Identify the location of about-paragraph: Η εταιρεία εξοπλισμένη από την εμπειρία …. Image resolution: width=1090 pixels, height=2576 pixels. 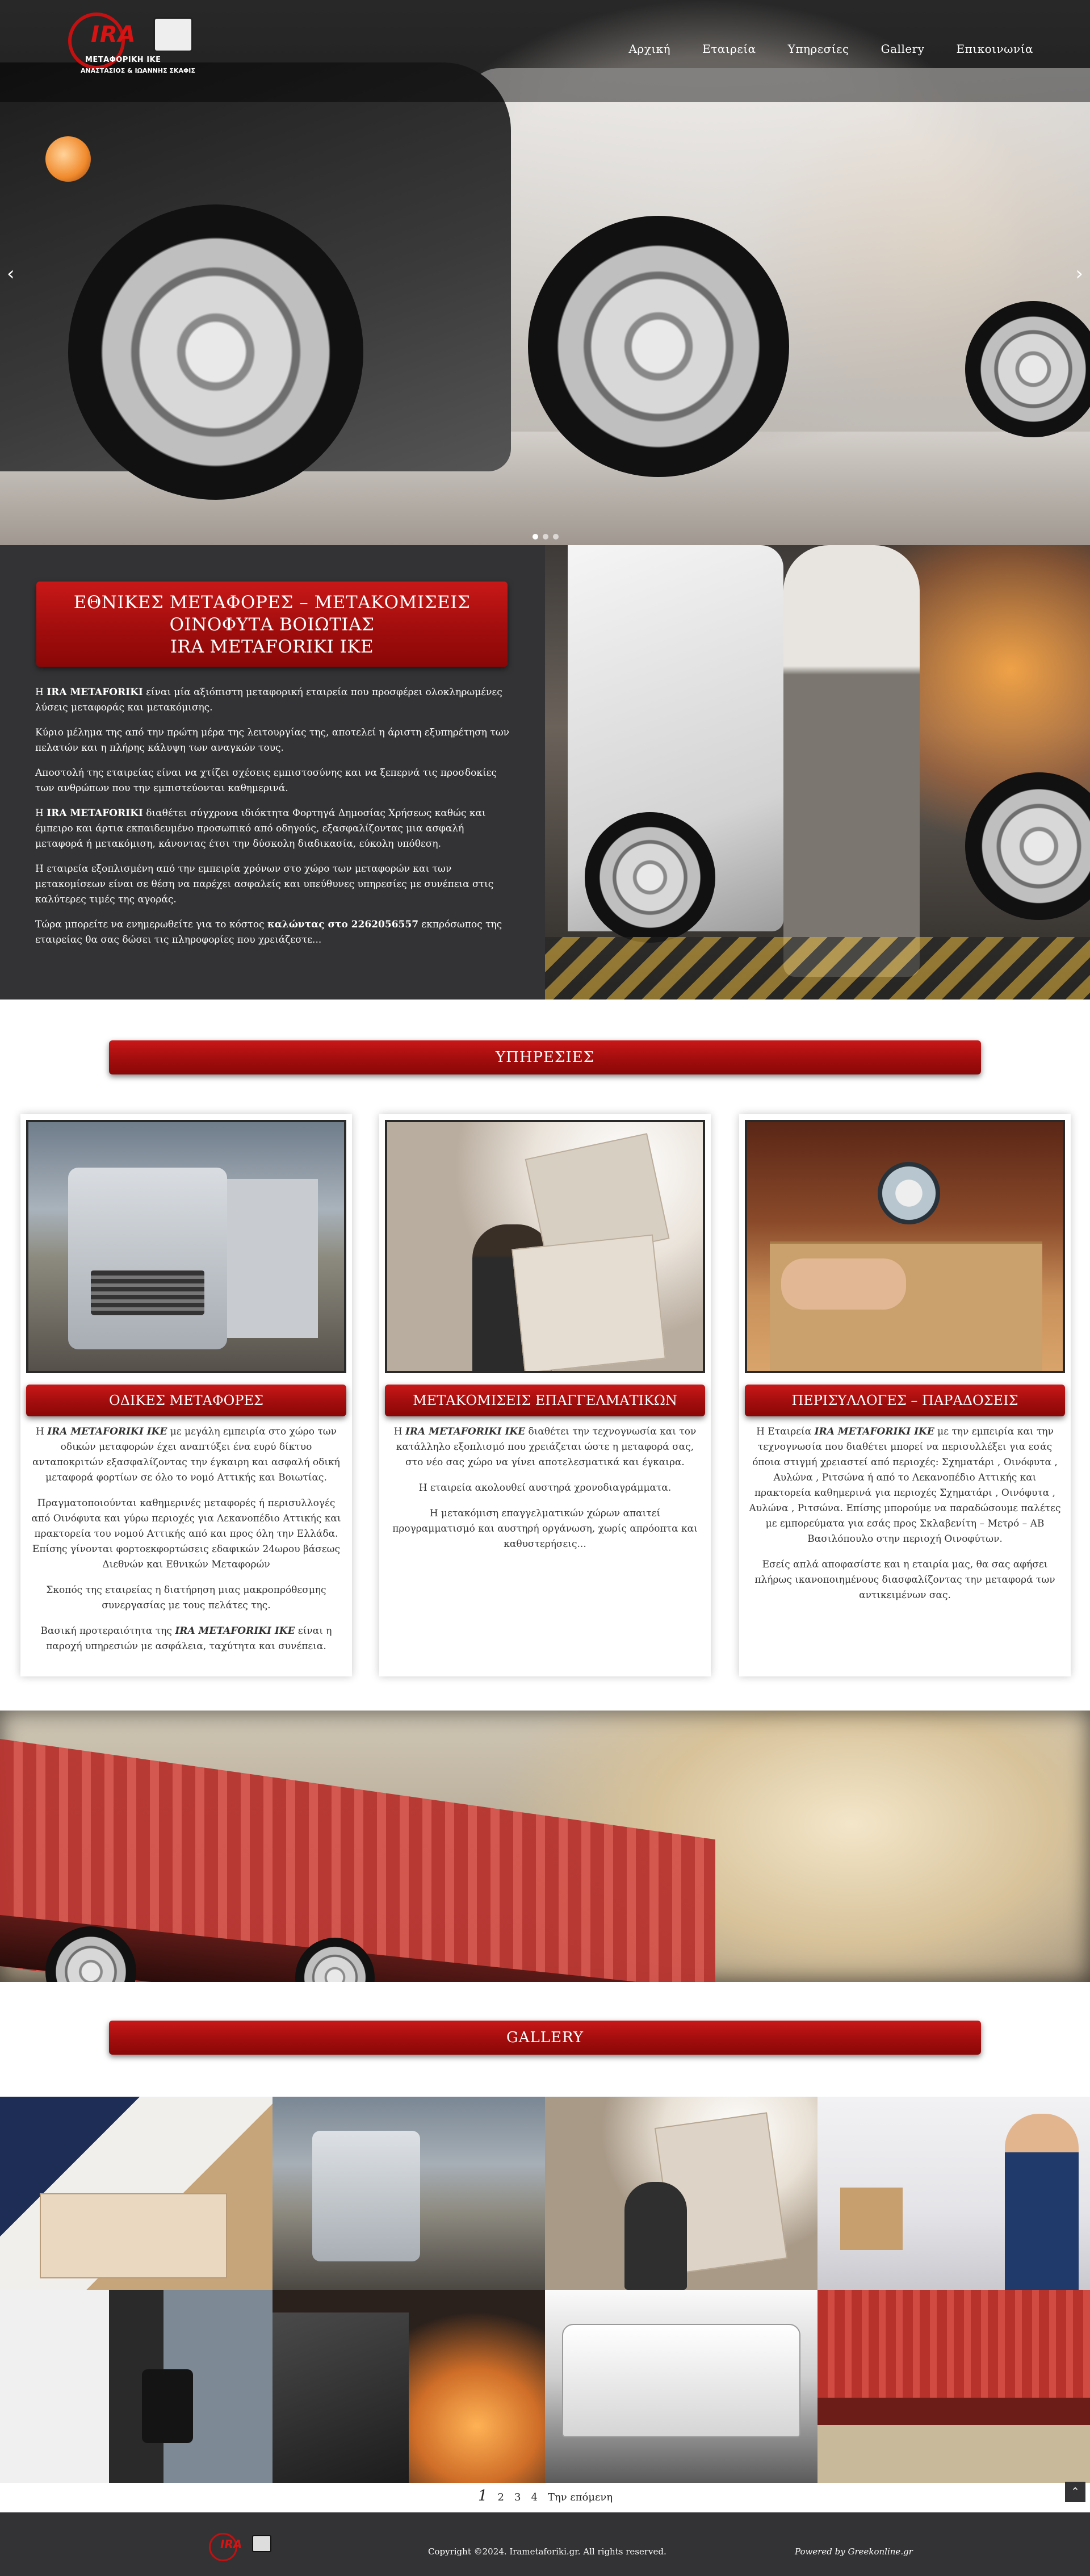
(265, 884).